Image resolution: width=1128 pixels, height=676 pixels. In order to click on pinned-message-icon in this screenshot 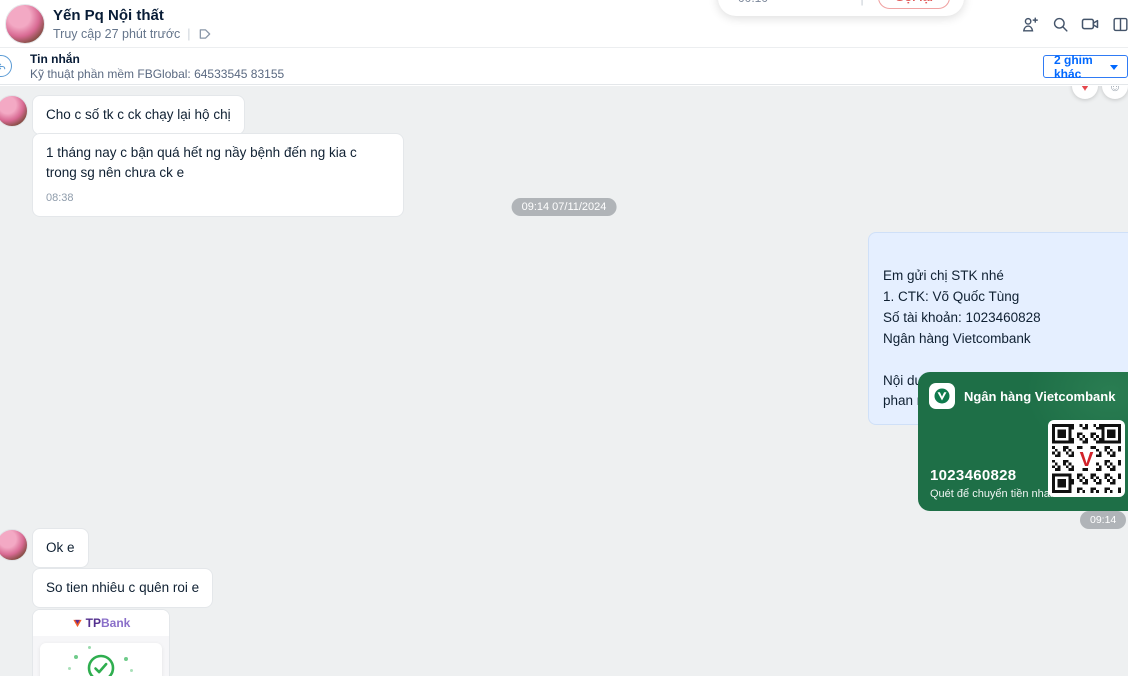, I will do `click(6, 66)`.